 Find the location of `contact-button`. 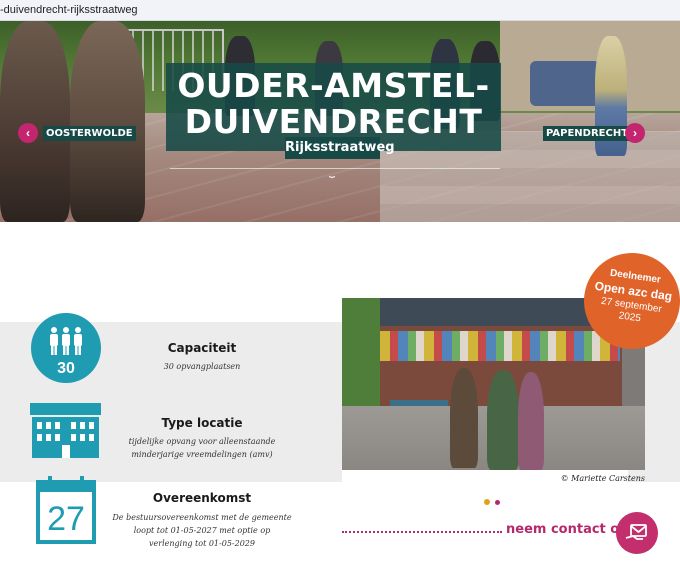

contact-button is located at coordinates (637, 533).